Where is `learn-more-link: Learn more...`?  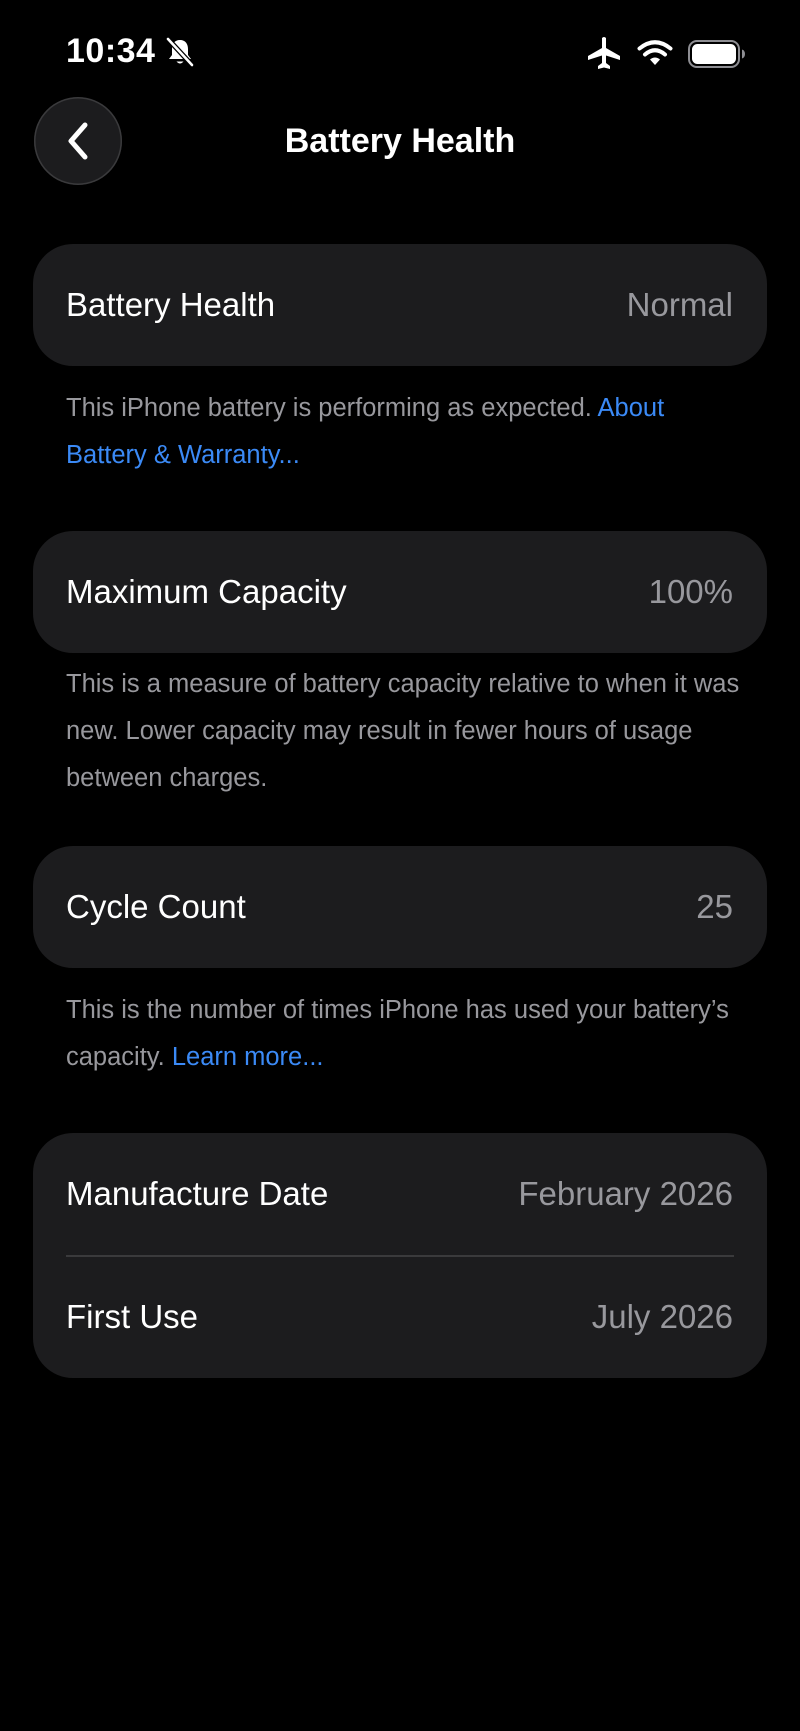 learn-more-link: Learn more... is located at coordinates (248, 1057).